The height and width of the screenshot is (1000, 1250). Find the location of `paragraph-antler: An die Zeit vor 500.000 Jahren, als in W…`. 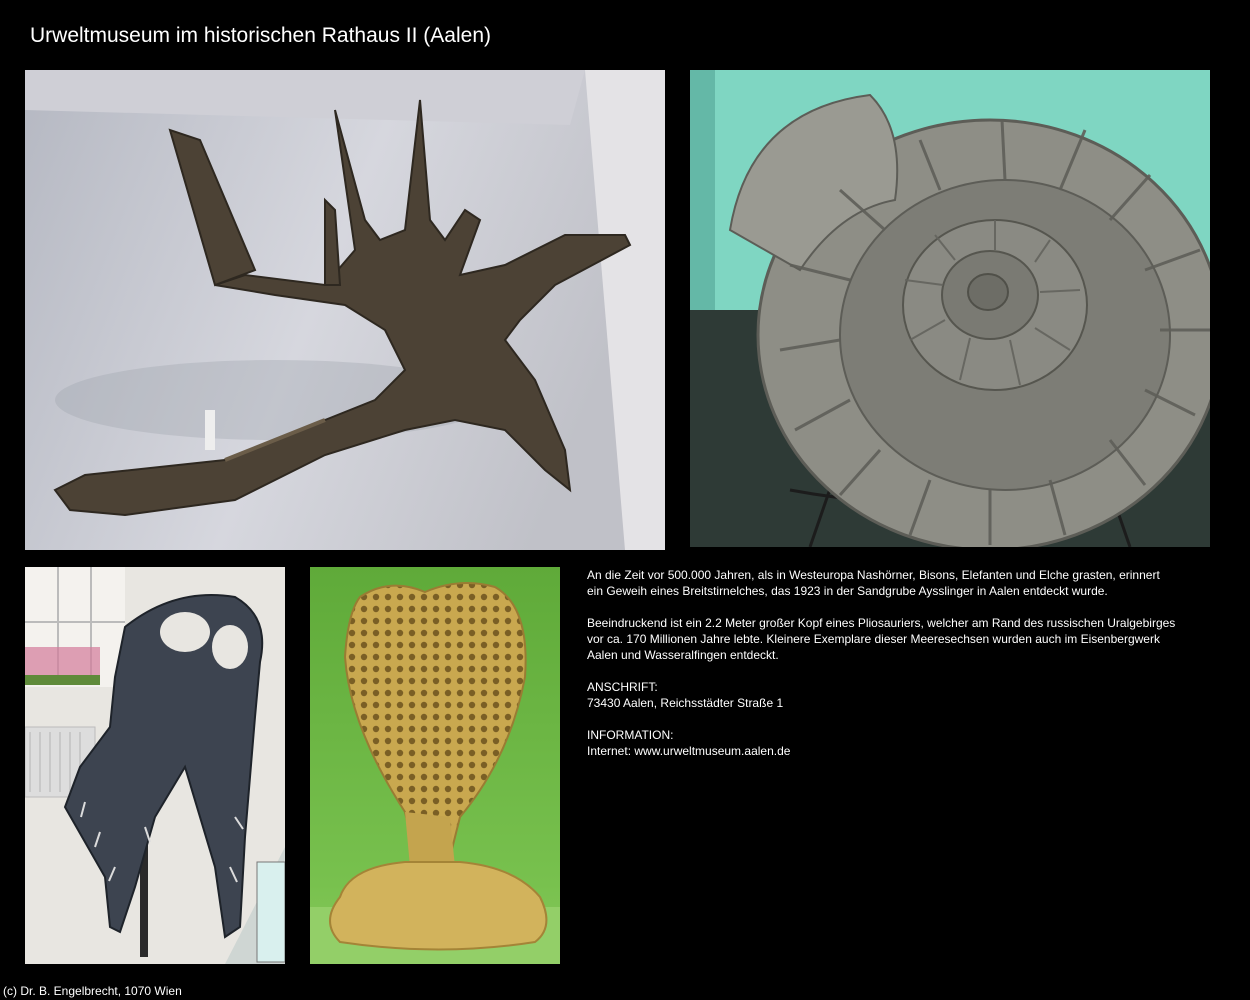

paragraph-antler: An die Zeit vor 500.000 Jahren, als in W… is located at coordinates (892, 583).